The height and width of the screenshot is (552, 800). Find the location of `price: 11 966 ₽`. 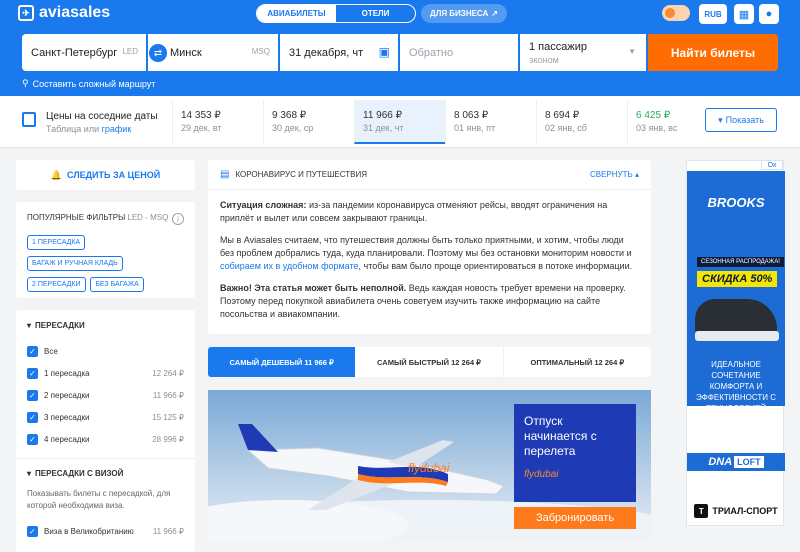

price: 11 966 ₽ is located at coordinates (382, 115).